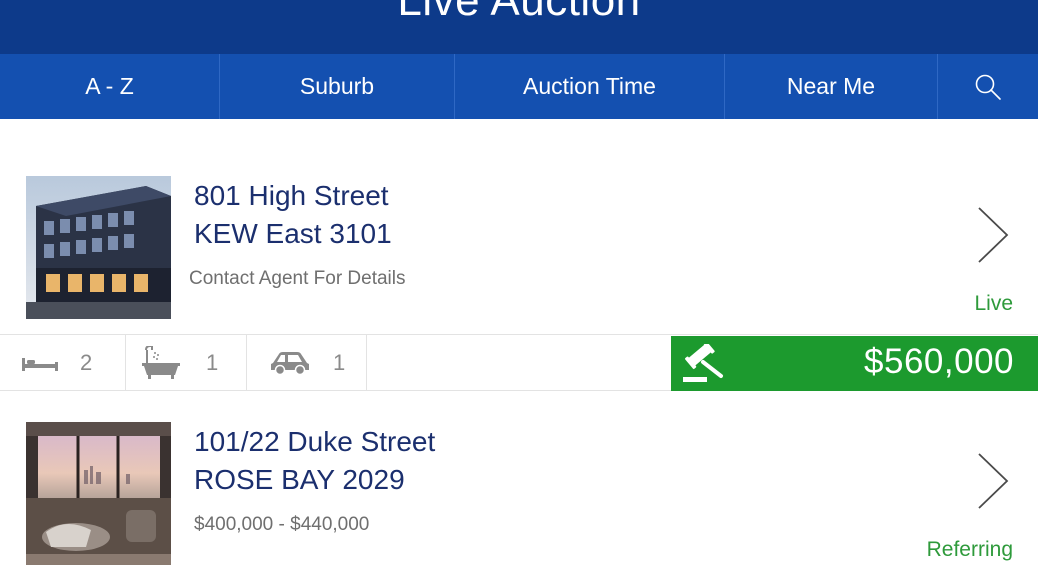  I want to click on address-suburb: KEW East 3101, so click(293, 233).